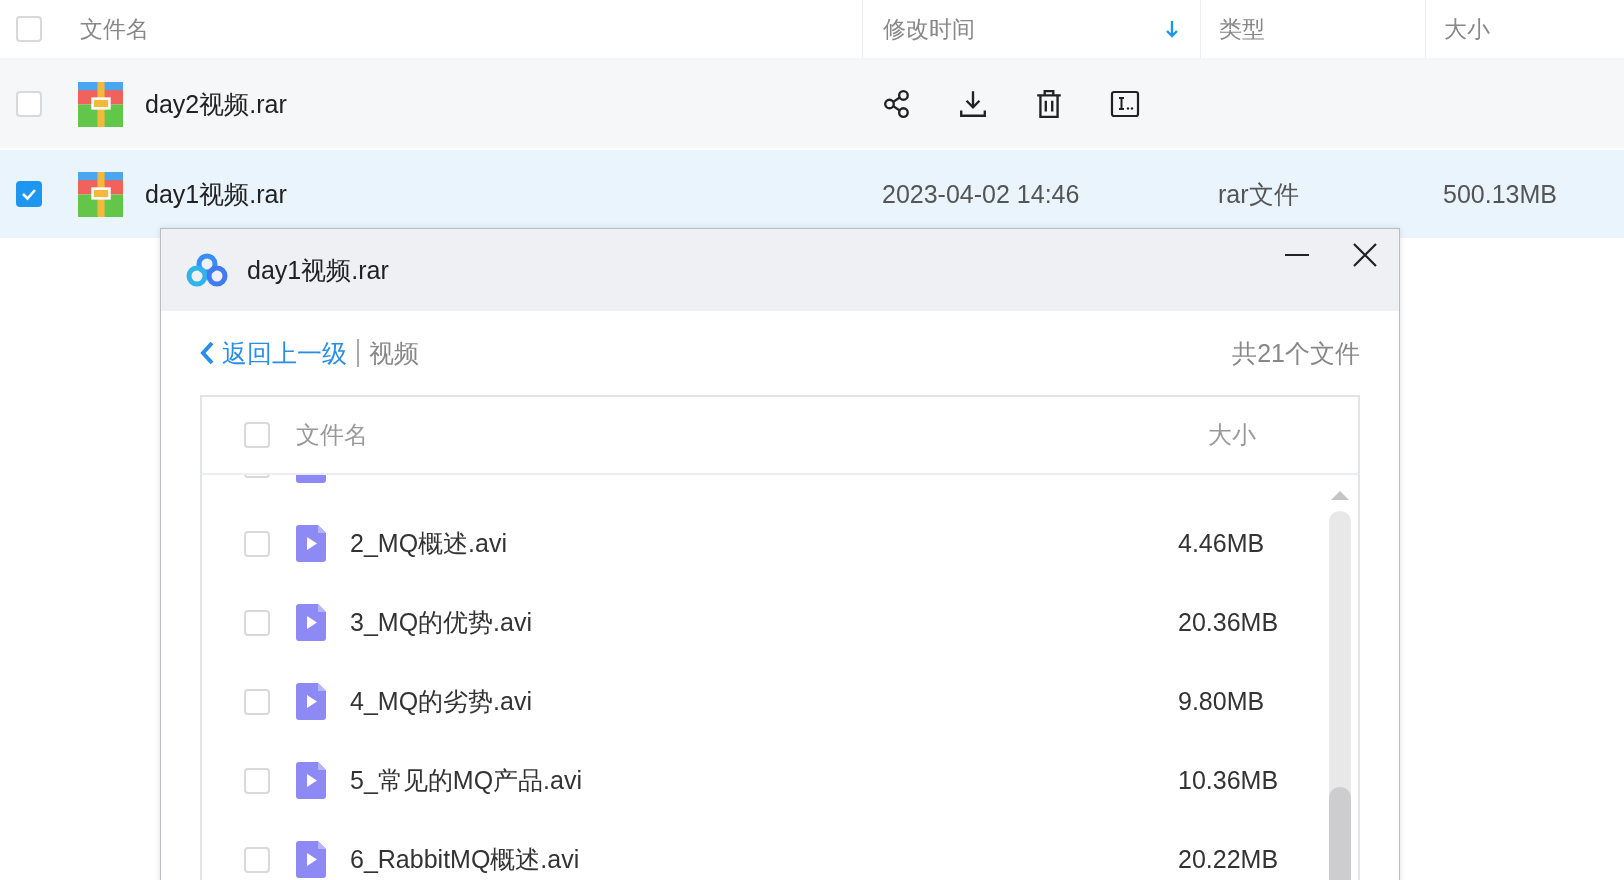 The width and height of the screenshot is (1624, 880). I want to click on rename-icon, so click(1125, 104).